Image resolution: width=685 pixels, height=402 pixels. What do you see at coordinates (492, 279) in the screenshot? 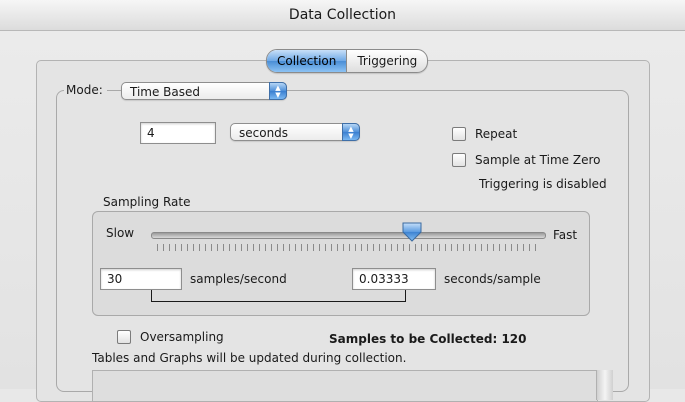
I see `seconds-per-sample-unit: seconds/sample` at bounding box center [492, 279].